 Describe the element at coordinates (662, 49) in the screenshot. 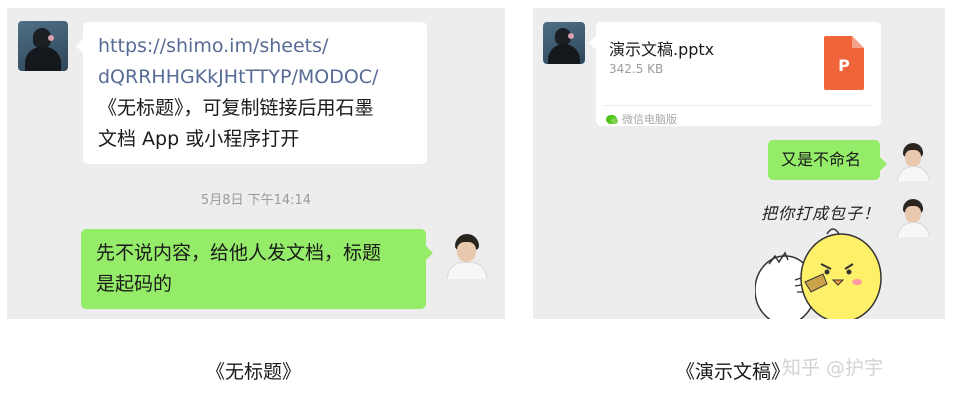

I see `file-name: 演示文稿.pptx` at that location.